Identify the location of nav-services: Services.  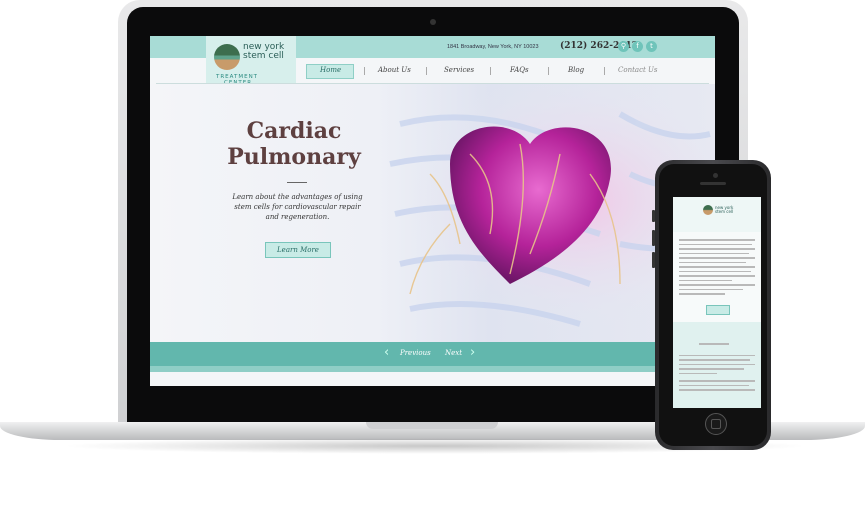
(459, 70).